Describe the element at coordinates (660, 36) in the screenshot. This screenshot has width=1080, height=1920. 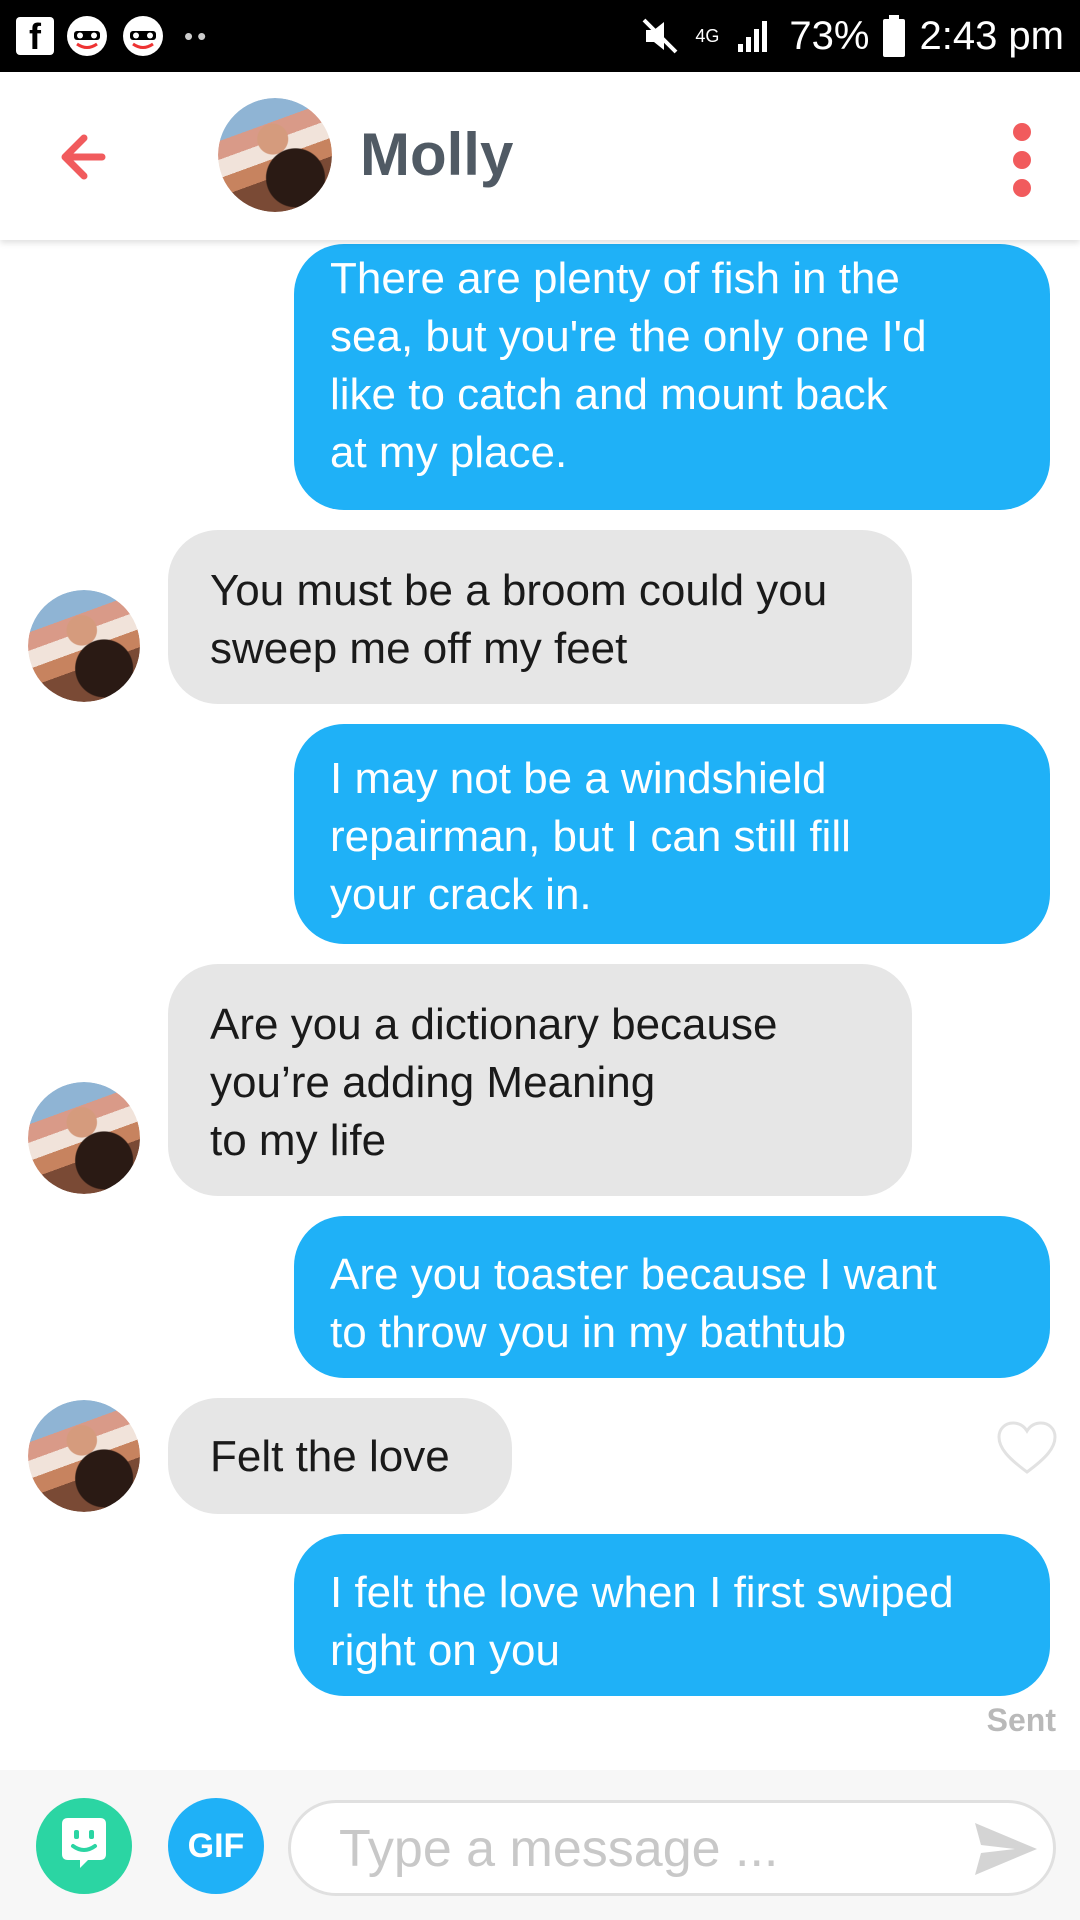
I see `mute-icon` at that location.